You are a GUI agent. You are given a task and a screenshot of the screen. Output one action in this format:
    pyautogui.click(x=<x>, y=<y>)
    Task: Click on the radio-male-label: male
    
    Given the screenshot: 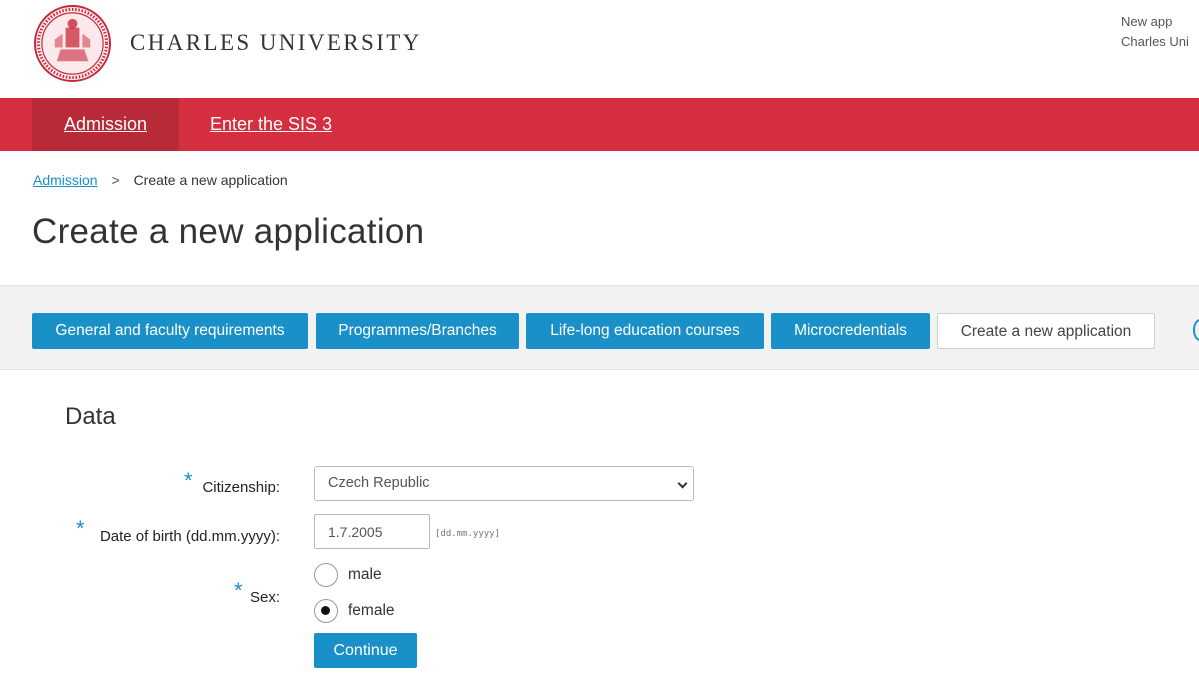 What is the action you would take?
    pyautogui.click(x=365, y=575)
    